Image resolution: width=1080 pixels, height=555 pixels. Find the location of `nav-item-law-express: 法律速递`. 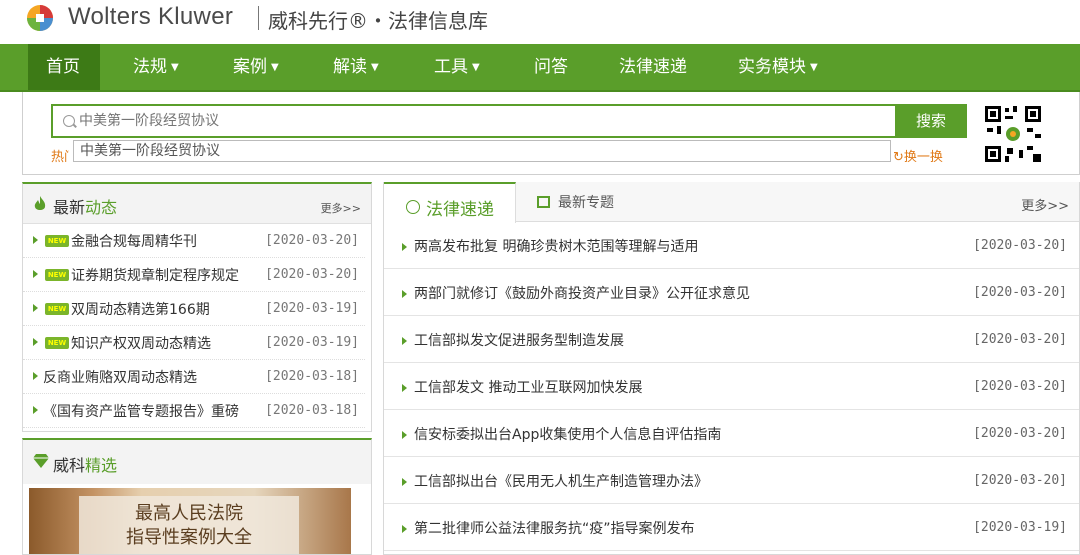

nav-item-law-express: 法律速递 is located at coordinates (653, 67).